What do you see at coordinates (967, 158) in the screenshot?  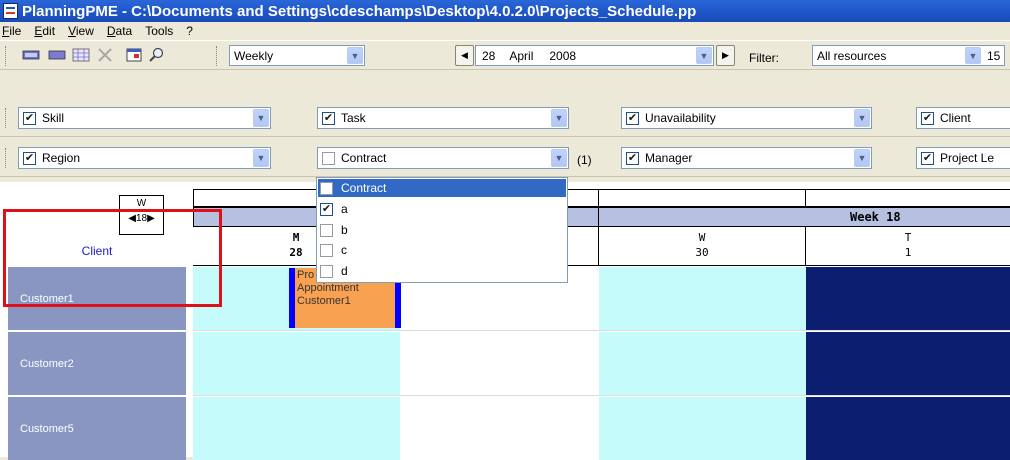 I see `project-leader-label: Project Le` at bounding box center [967, 158].